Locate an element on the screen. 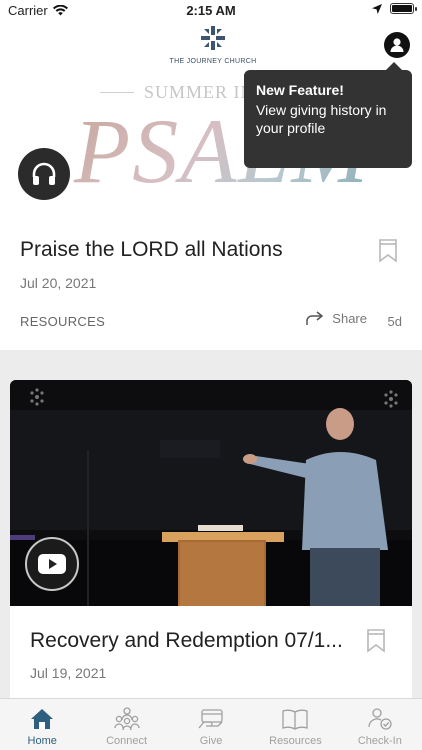  tooltip-title: New Feature! is located at coordinates (300, 90).